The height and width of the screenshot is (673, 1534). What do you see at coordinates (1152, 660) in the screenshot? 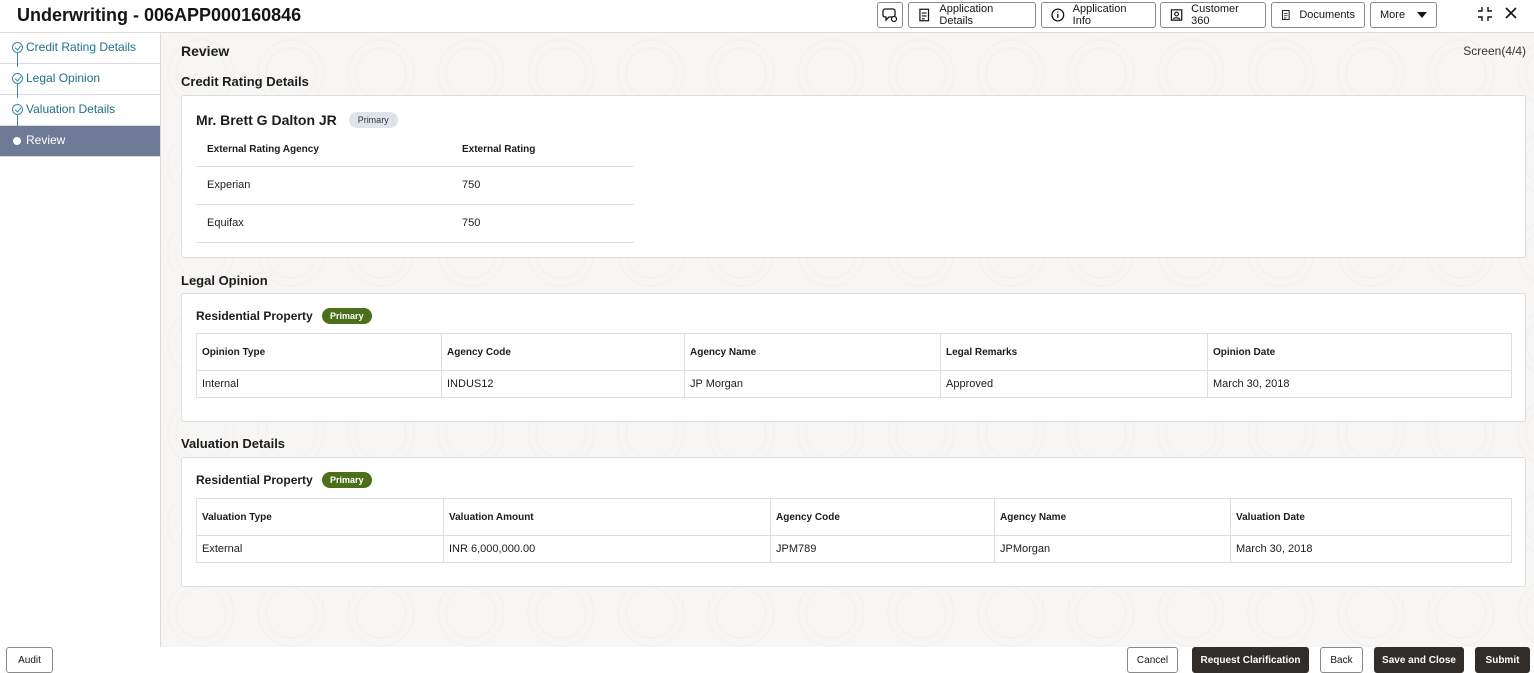
I see `cancel-button: Cancel` at bounding box center [1152, 660].